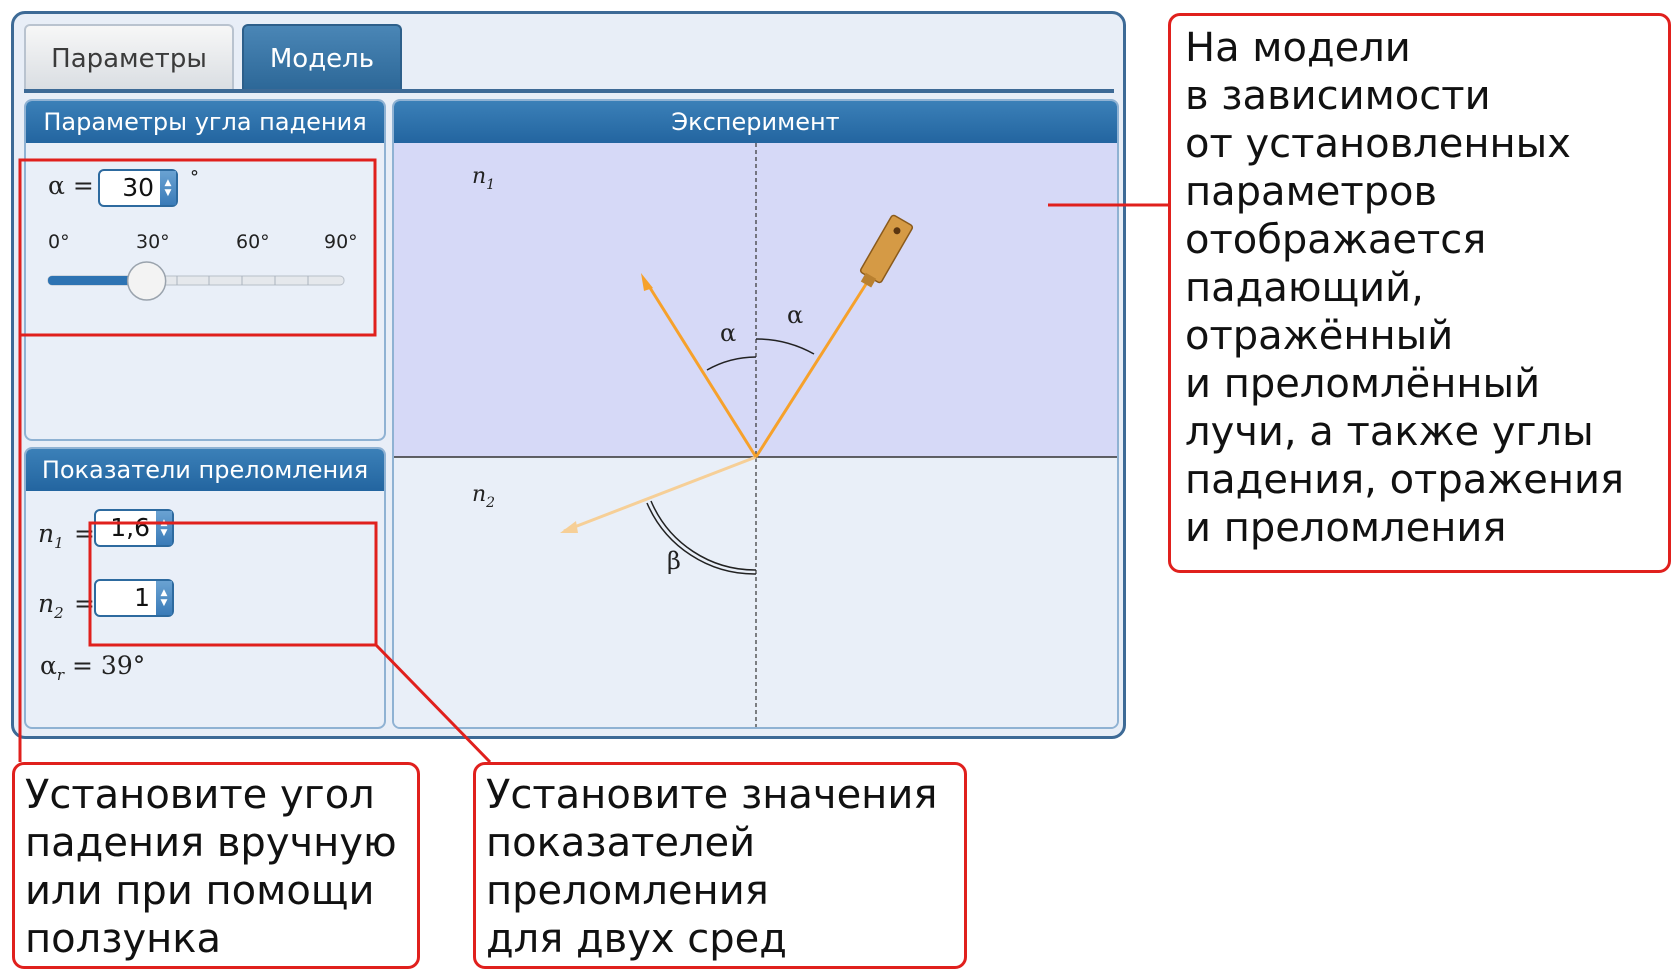 Image resolution: width=1680 pixels, height=980 pixels. I want to click on connector-middle, so click(433, 703).